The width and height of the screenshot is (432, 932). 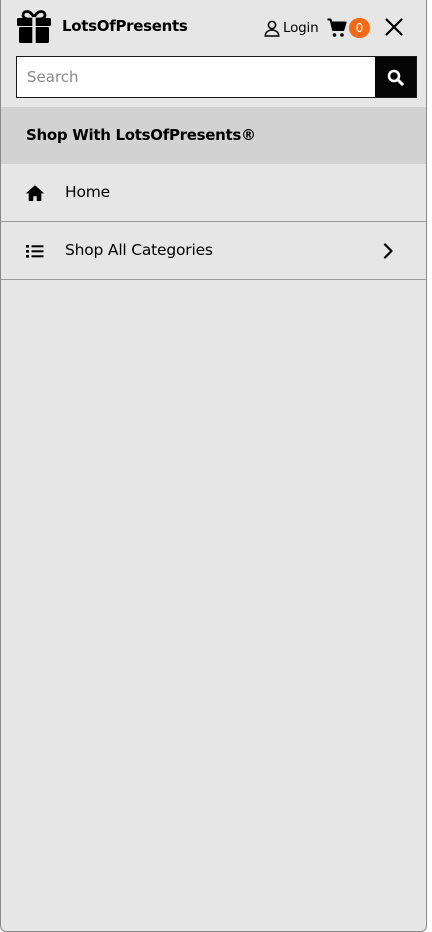 What do you see at coordinates (213, 193) in the screenshot?
I see `menu-item-home: Home` at bounding box center [213, 193].